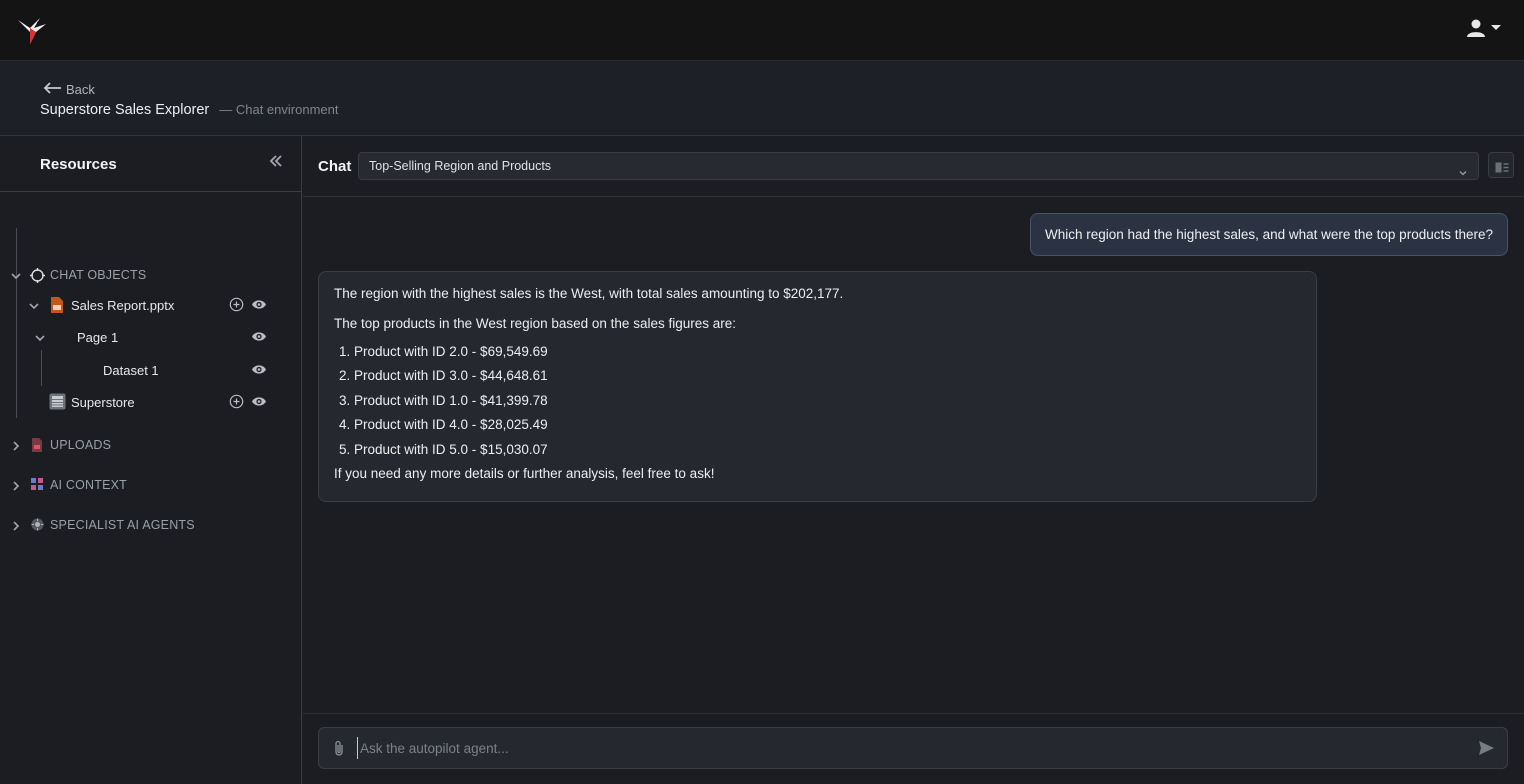 This screenshot has width=1524, height=784. Describe the element at coordinates (98, 337) in the screenshot. I see `tree-item-label: Page 1` at that location.